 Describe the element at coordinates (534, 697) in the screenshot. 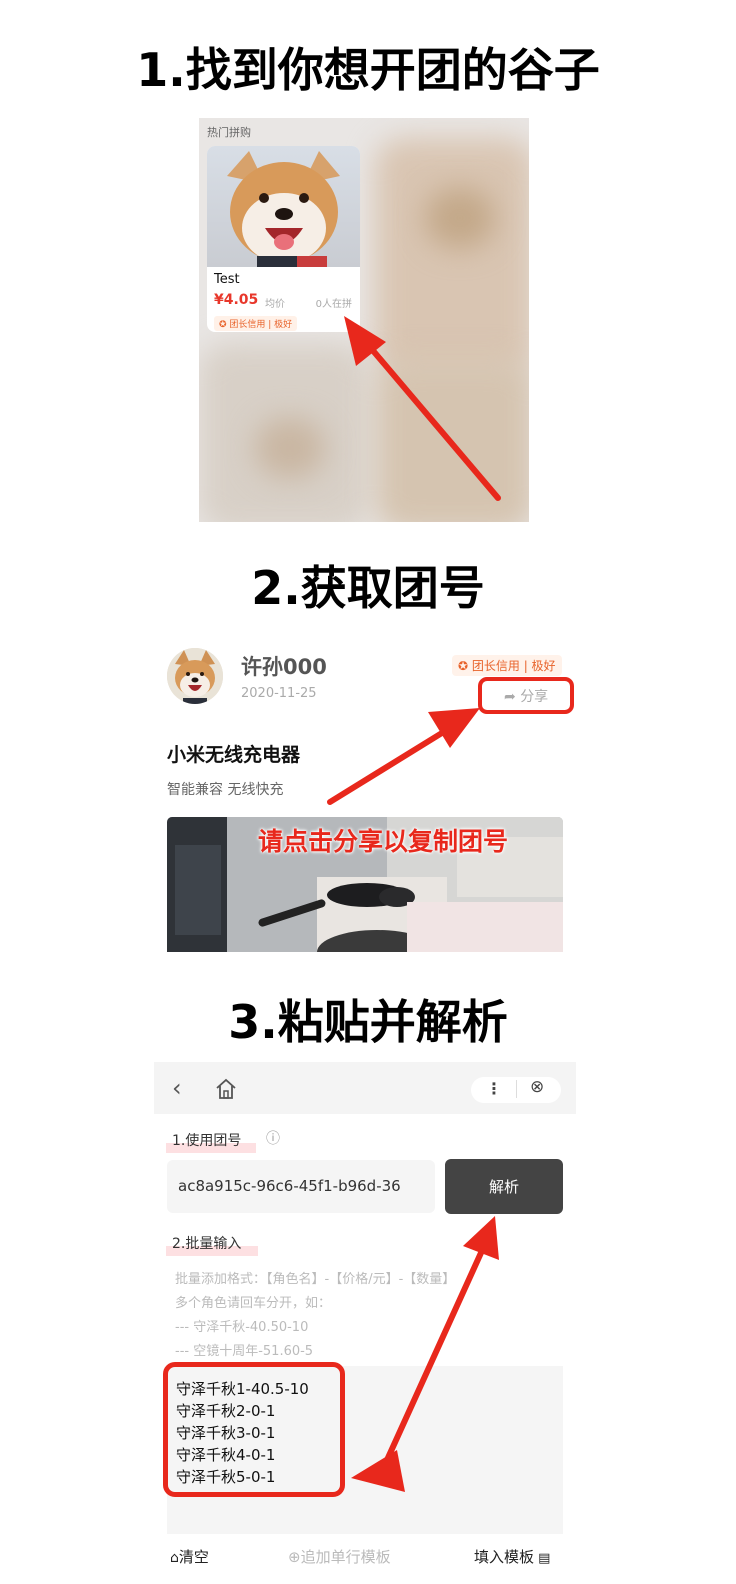

I see `share-label: 分享` at that location.